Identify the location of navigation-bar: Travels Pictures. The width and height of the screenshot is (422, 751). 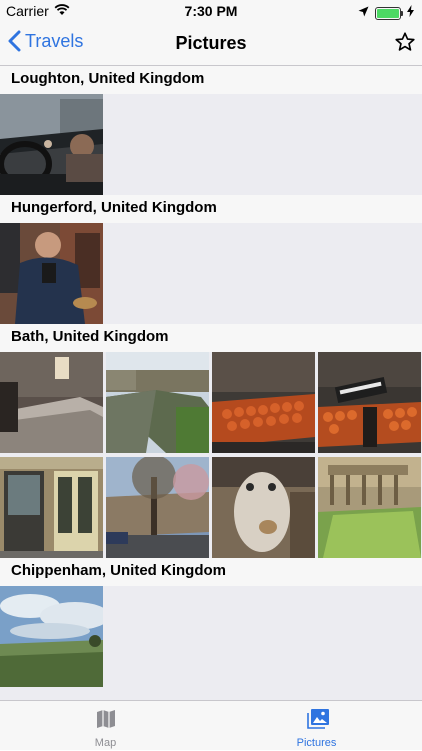
(211, 44).